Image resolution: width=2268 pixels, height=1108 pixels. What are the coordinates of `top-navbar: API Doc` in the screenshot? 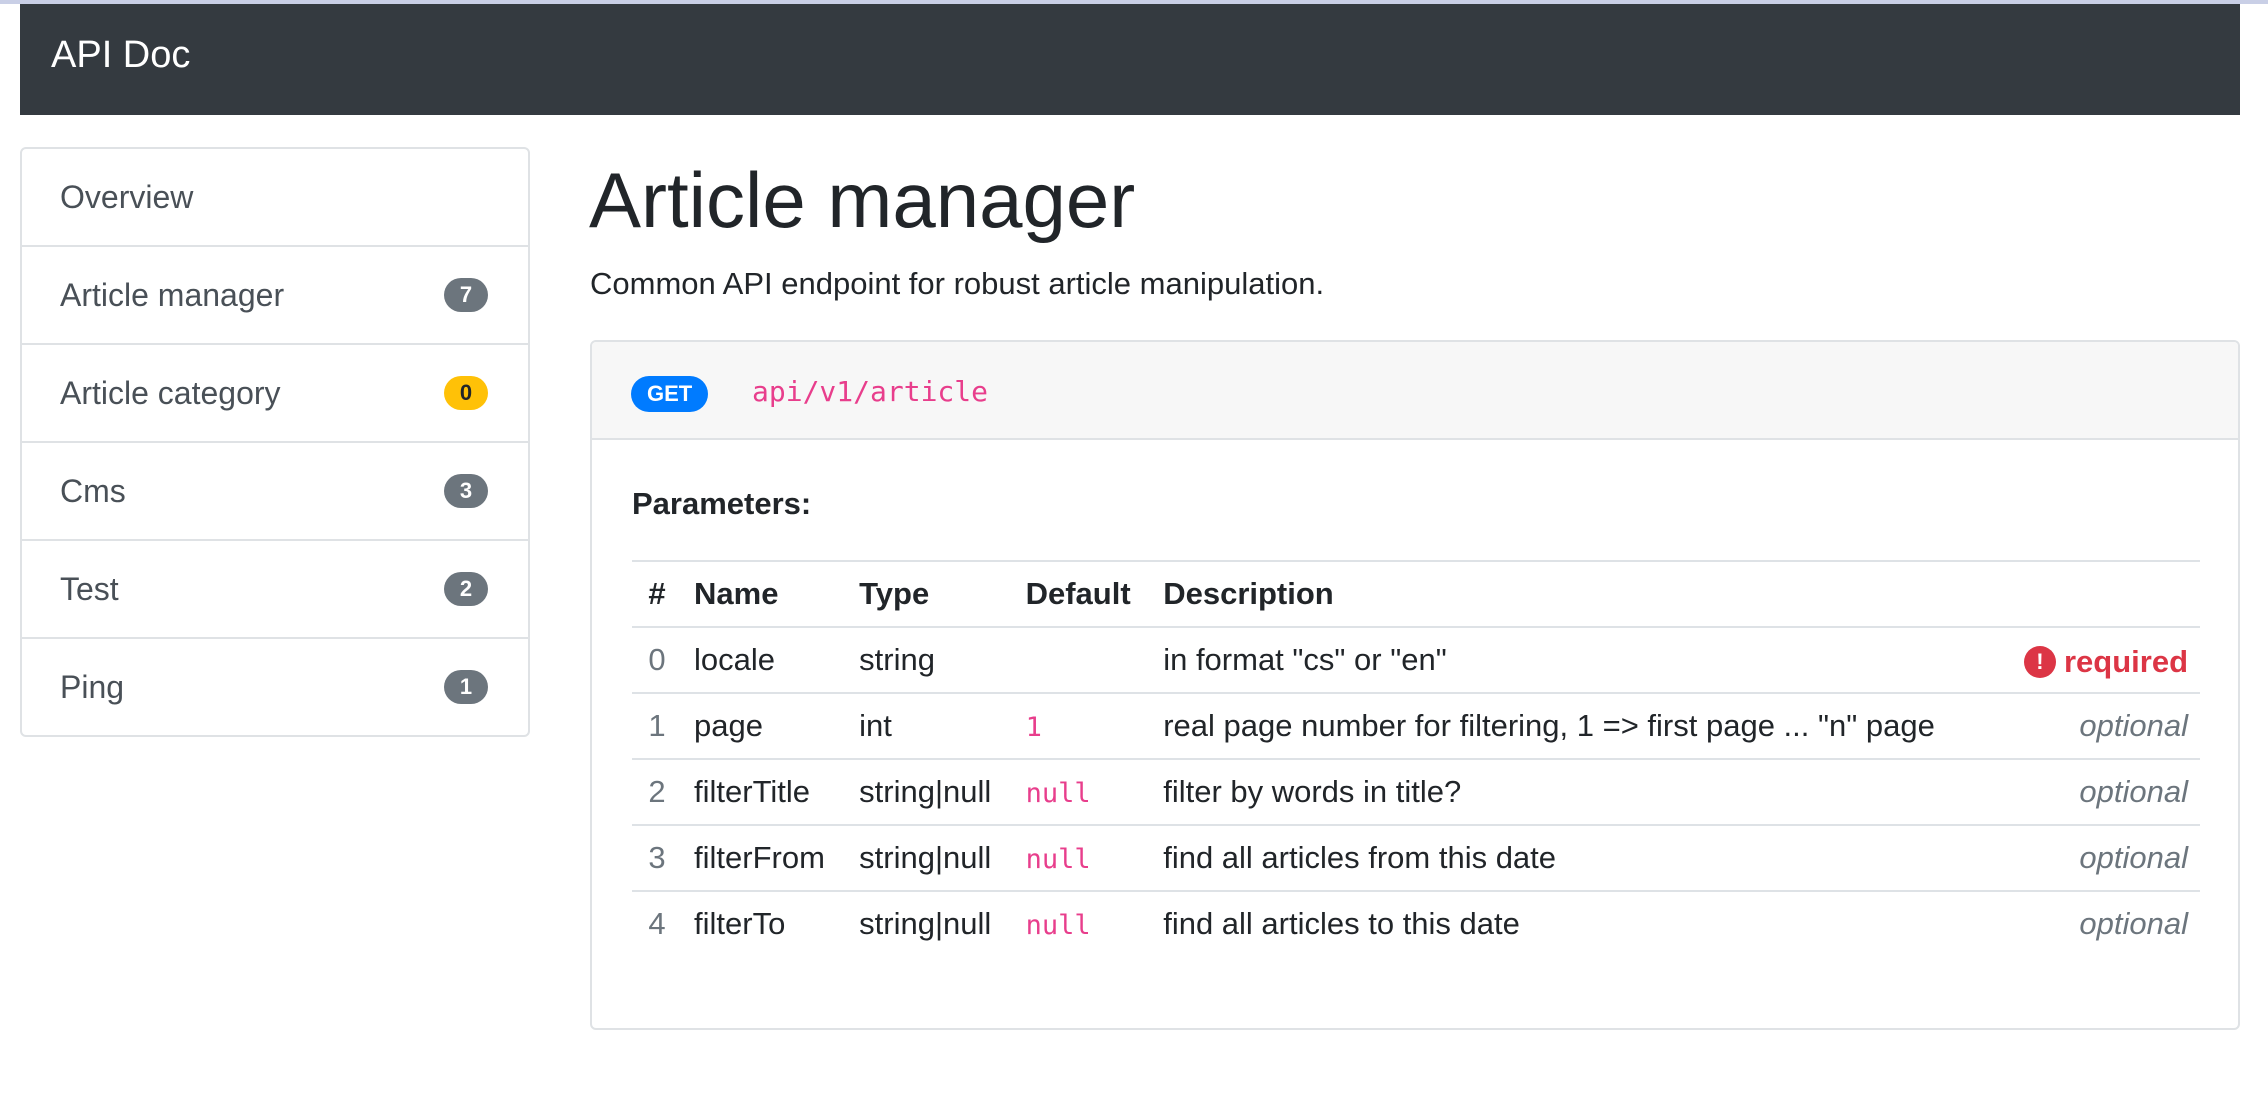 It's located at (1130, 59).